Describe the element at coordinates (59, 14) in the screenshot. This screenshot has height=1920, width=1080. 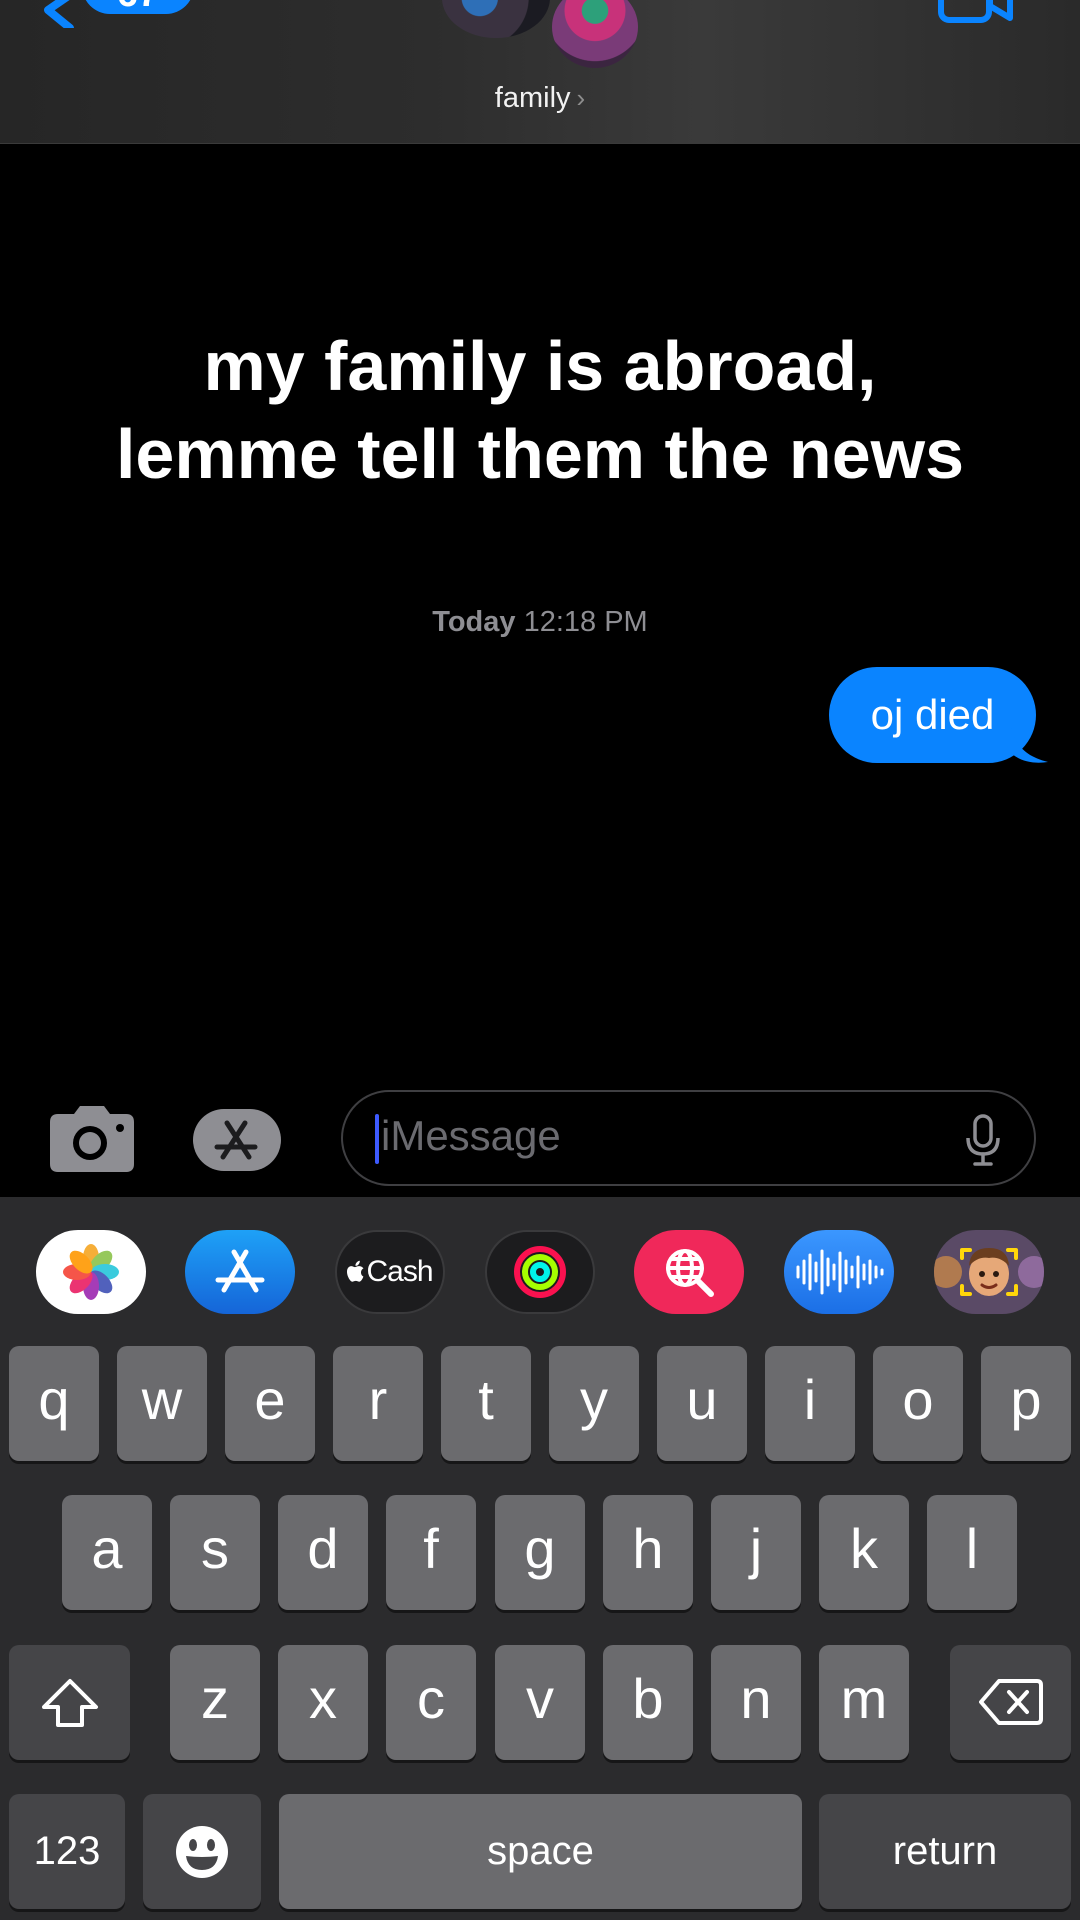
I see `chevron-left-icon` at that location.